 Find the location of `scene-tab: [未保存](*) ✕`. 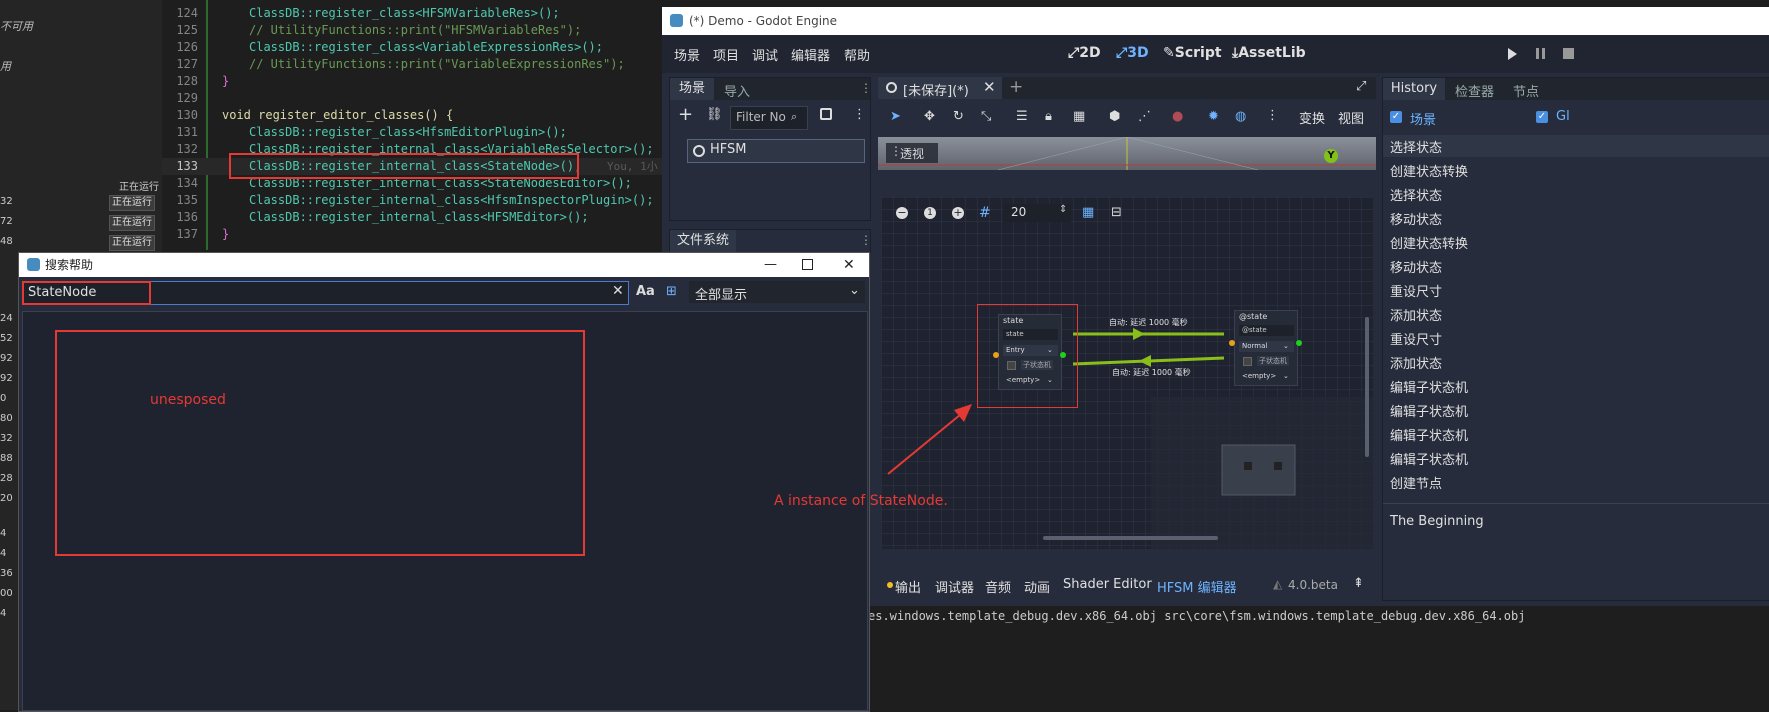

scene-tab: [未保存](*) ✕ is located at coordinates (940, 88).